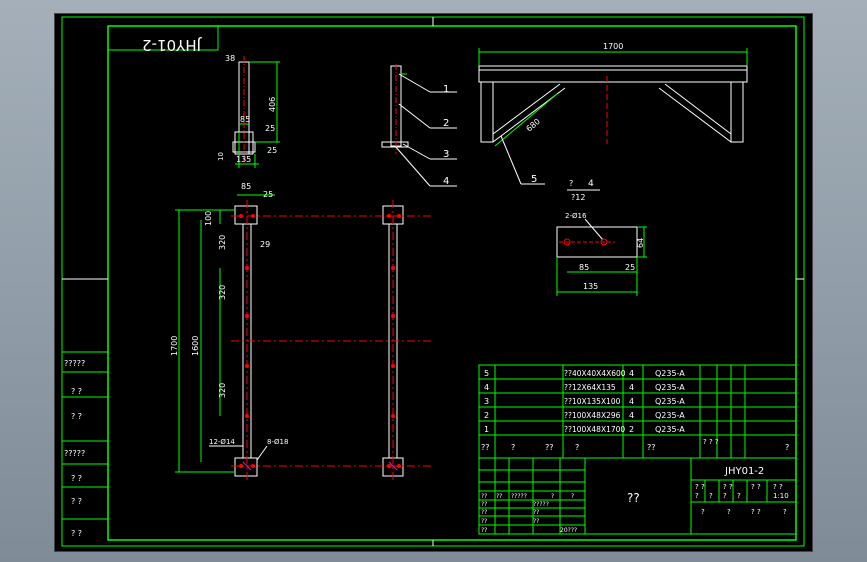  What do you see at coordinates (584, 267) in the screenshot?
I see `detail-85: 85` at bounding box center [584, 267].